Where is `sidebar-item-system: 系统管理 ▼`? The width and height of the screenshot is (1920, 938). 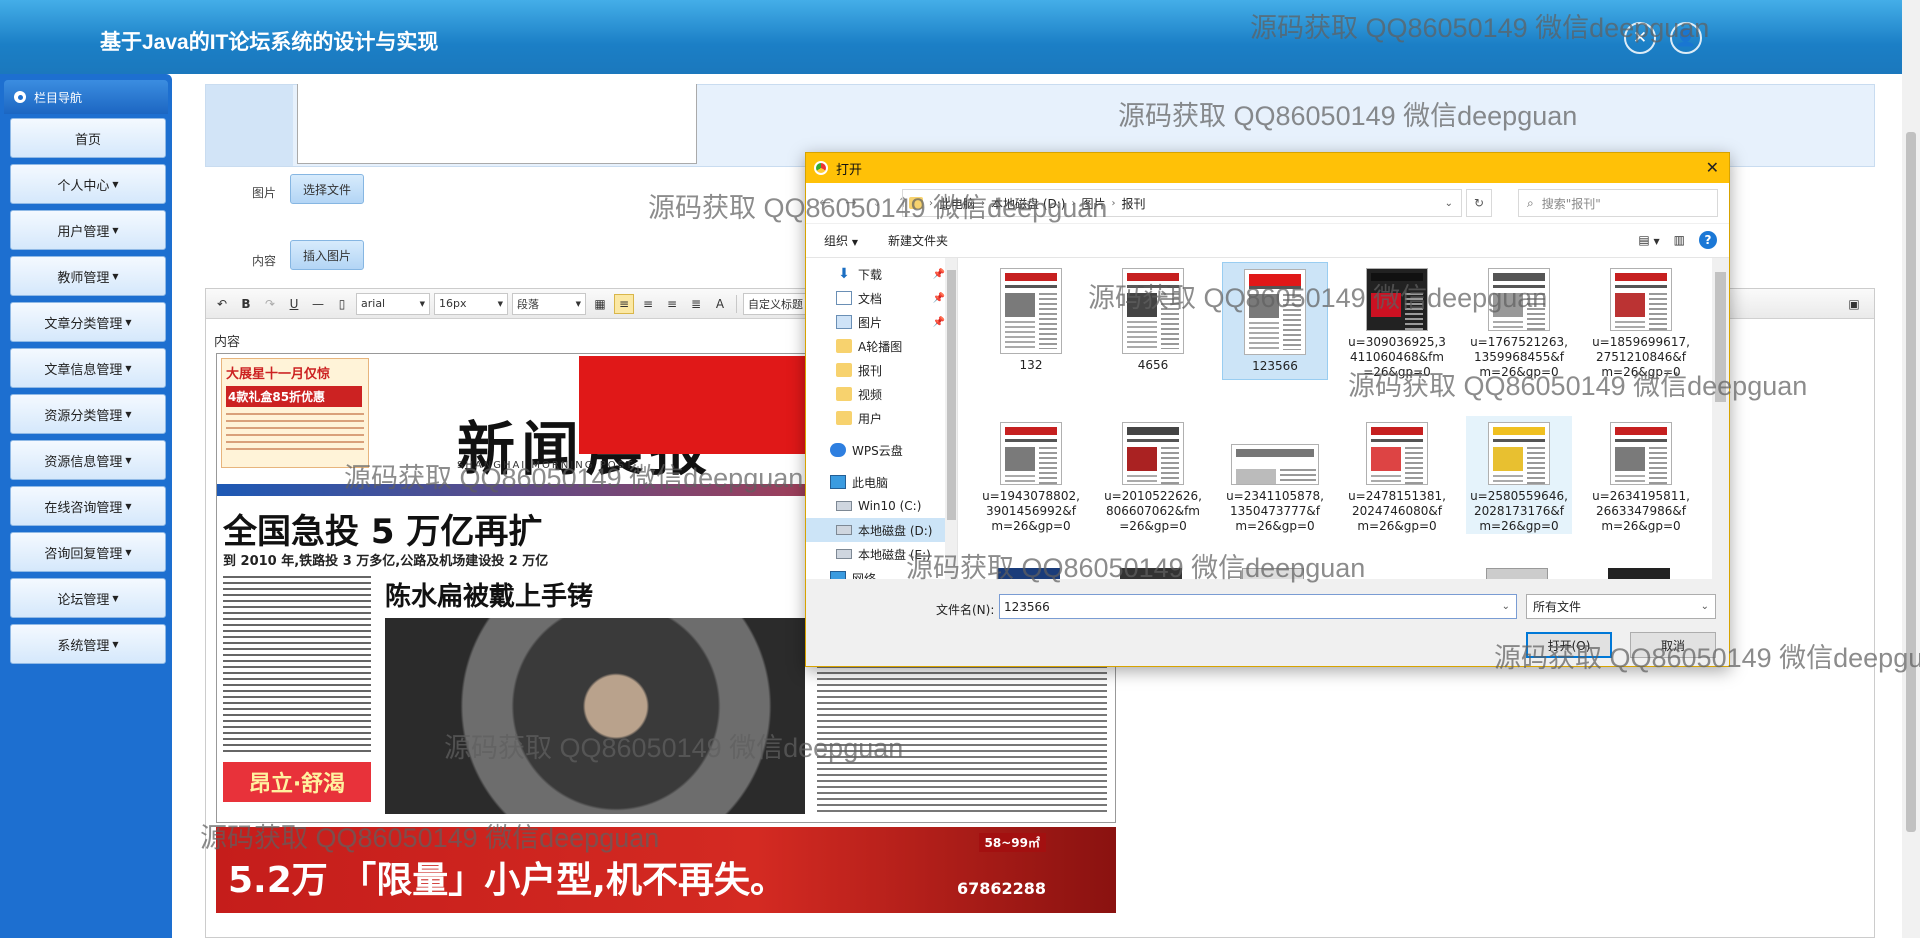
sidebar-item-system: 系统管理 ▼ is located at coordinates (88, 644).